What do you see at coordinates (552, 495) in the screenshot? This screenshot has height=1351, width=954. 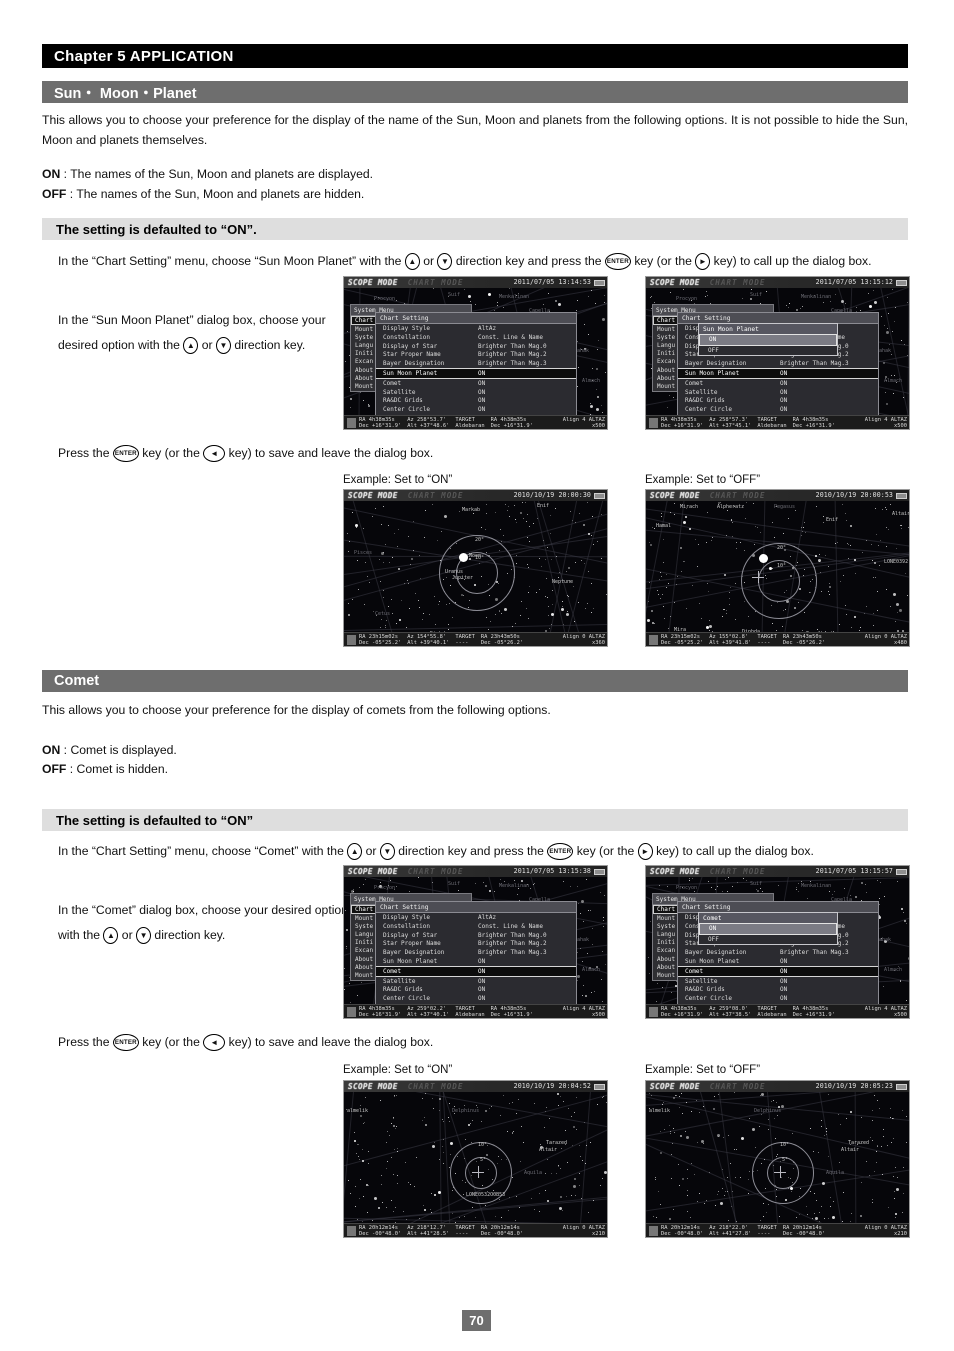 I see `timestamp: 2010/10/19 20:00:30` at bounding box center [552, 495].